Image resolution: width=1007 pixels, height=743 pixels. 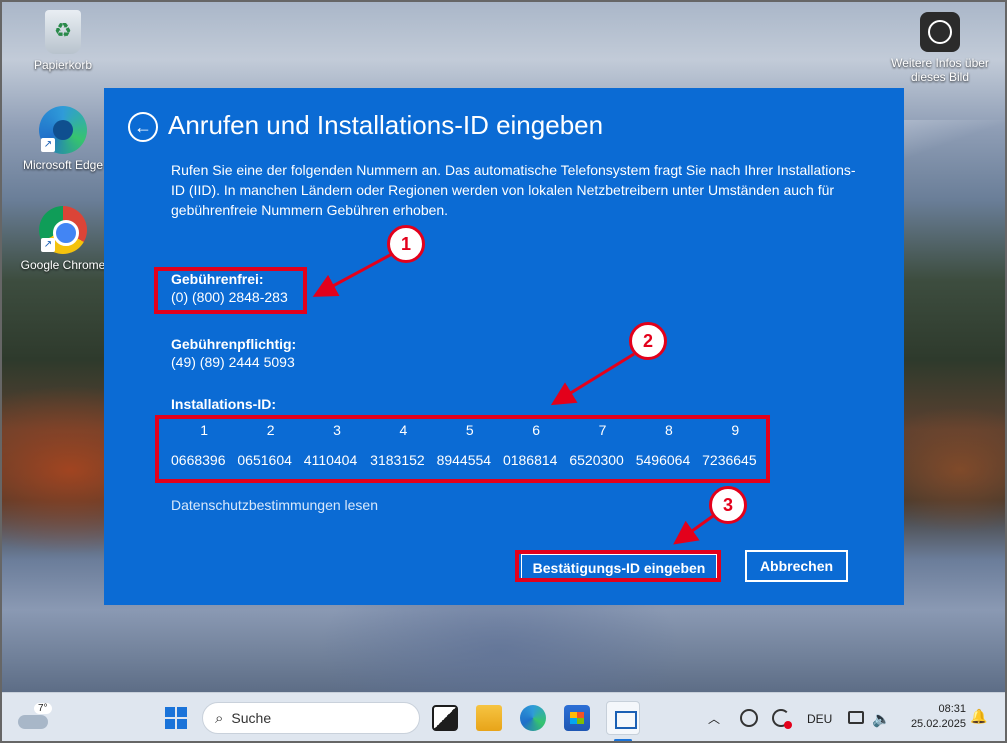 I want to click on taskbar: 7° ⌕ Suche ︿ DEU 🔈 08:31 25.02.2025 🔔, so click(x=503, y=717).